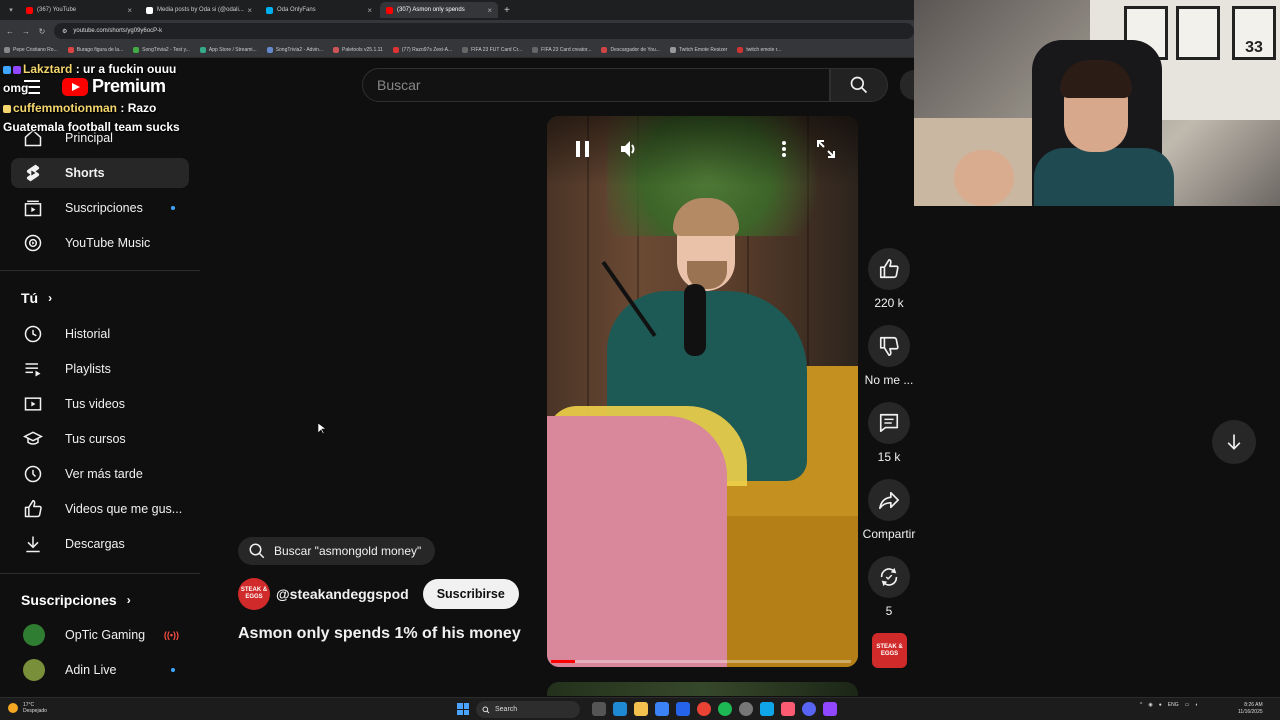 The image size is (1280, 720). I want to click on subscription-channel: Adin Live, so click(100, 670).